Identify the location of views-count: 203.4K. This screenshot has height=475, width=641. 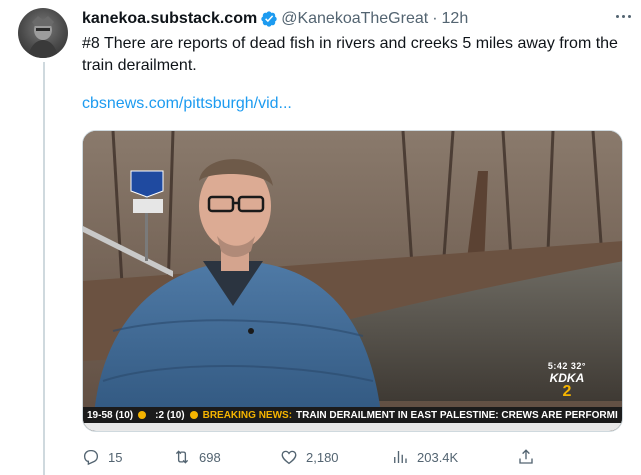
(438, 457).